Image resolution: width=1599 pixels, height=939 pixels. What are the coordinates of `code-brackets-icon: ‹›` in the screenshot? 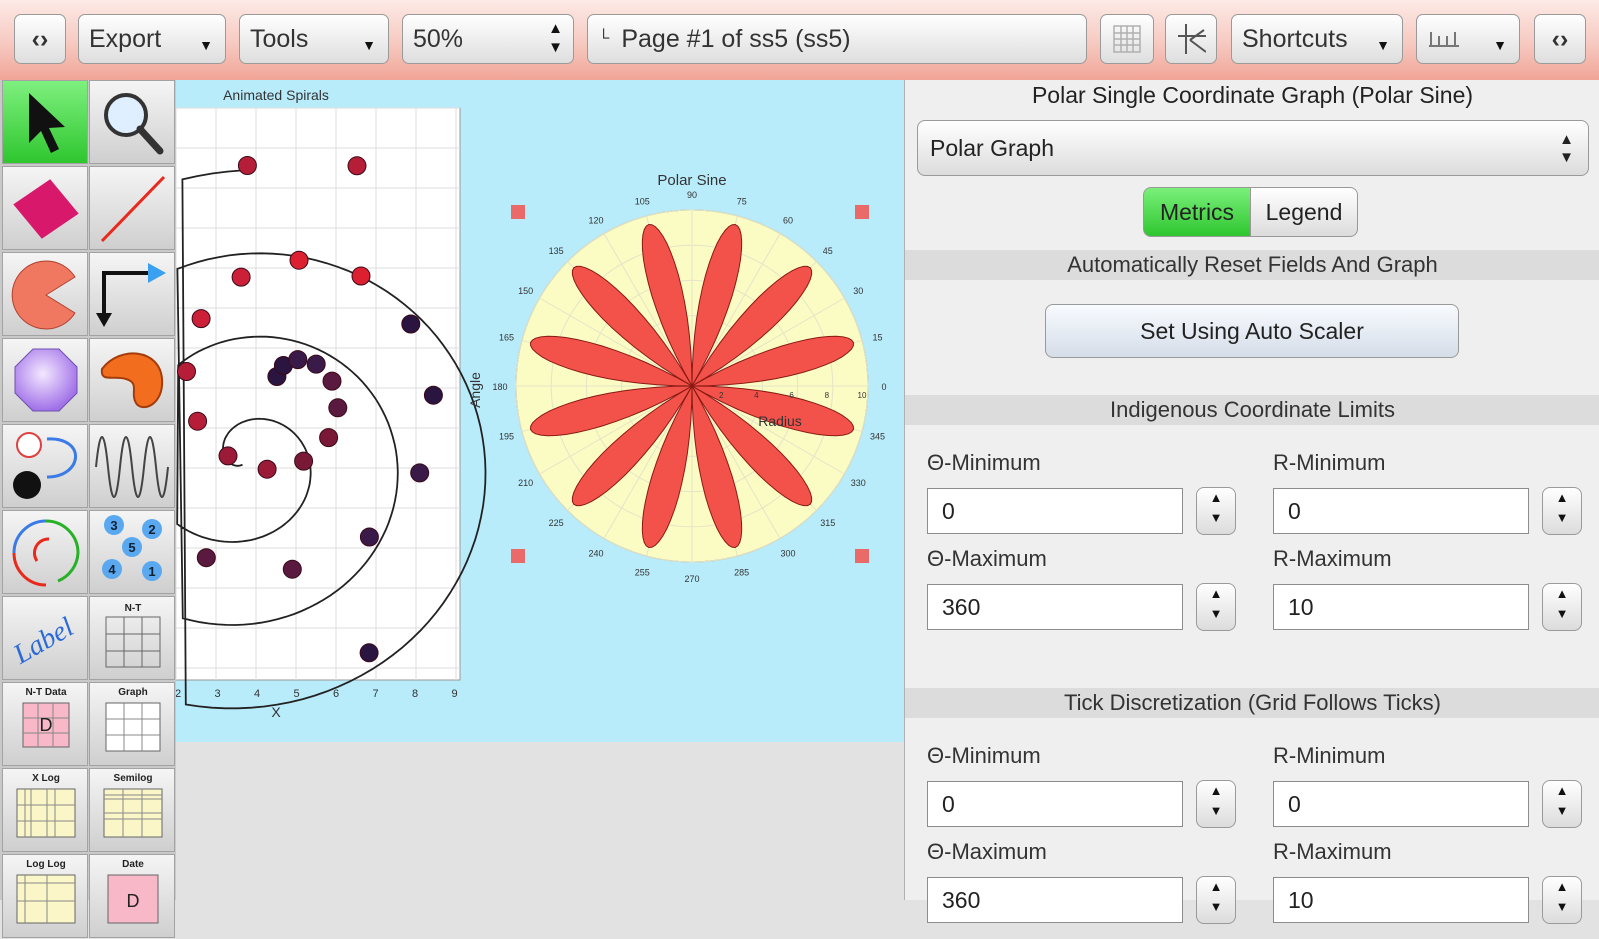 It's located at (1560, 38).